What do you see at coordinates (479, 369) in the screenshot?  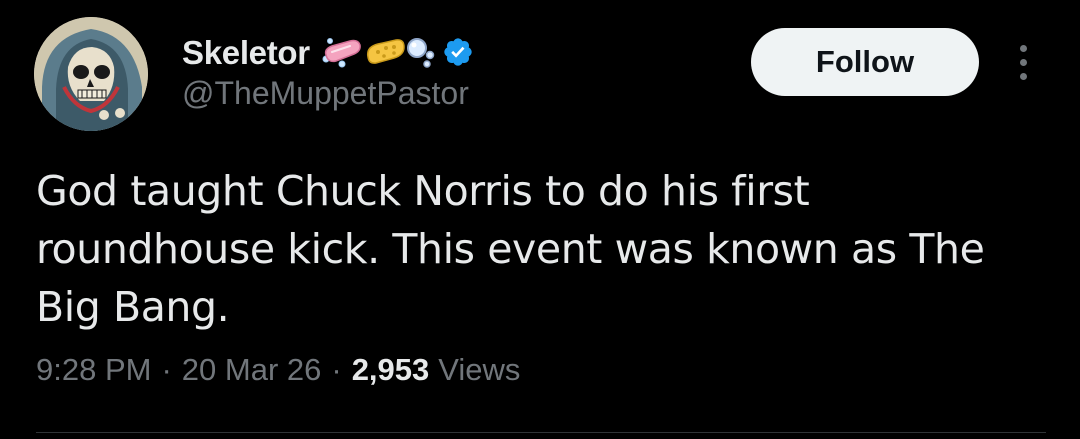 I see `views-label: Views` at bounding box center [479, 369].